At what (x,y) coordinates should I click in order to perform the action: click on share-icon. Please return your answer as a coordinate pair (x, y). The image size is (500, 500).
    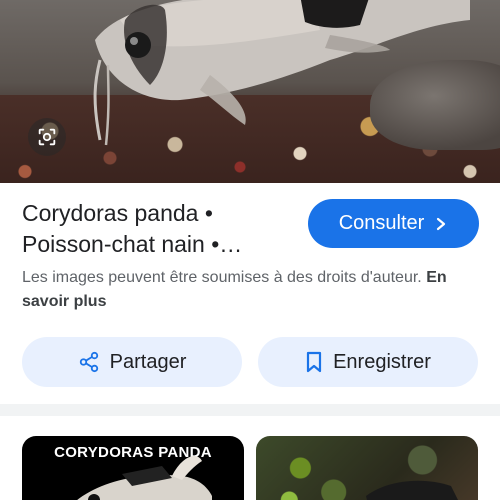
    Looking at the image, I should click on (88, 362).